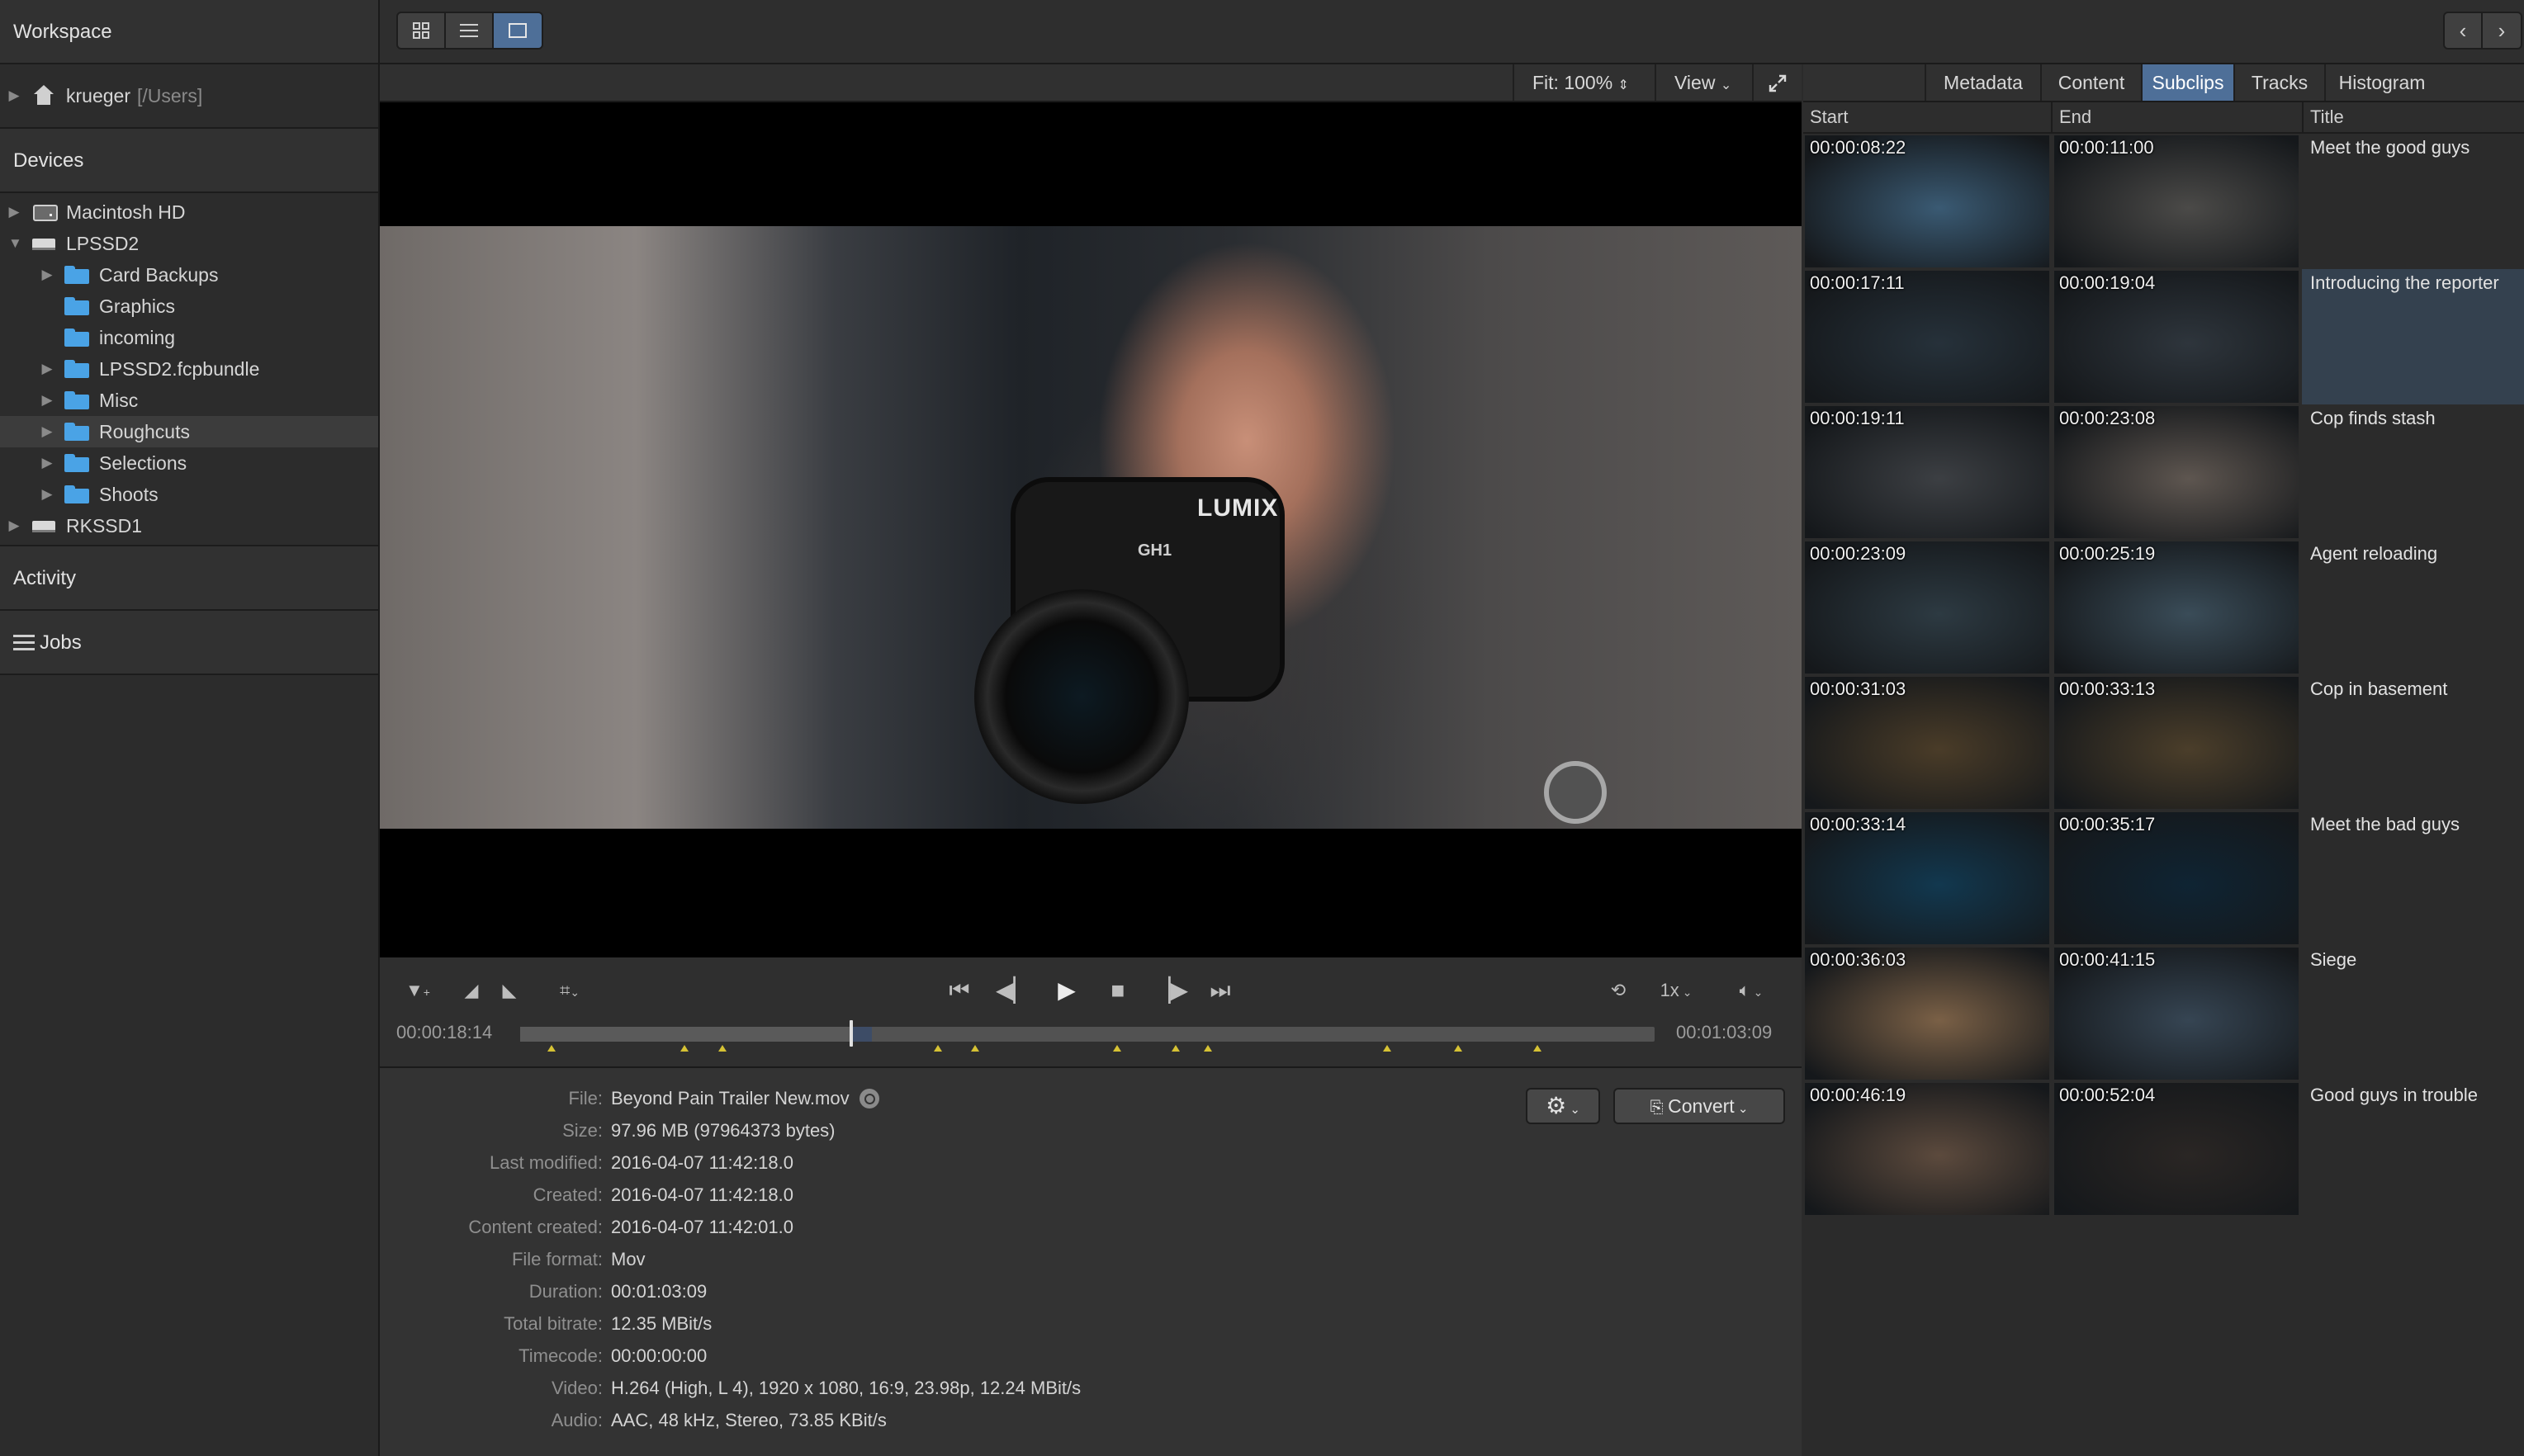  I want to click on subclip-row: 00:00:08:22 00:00:11:00 Meet the good guys, so click(2163, 201).